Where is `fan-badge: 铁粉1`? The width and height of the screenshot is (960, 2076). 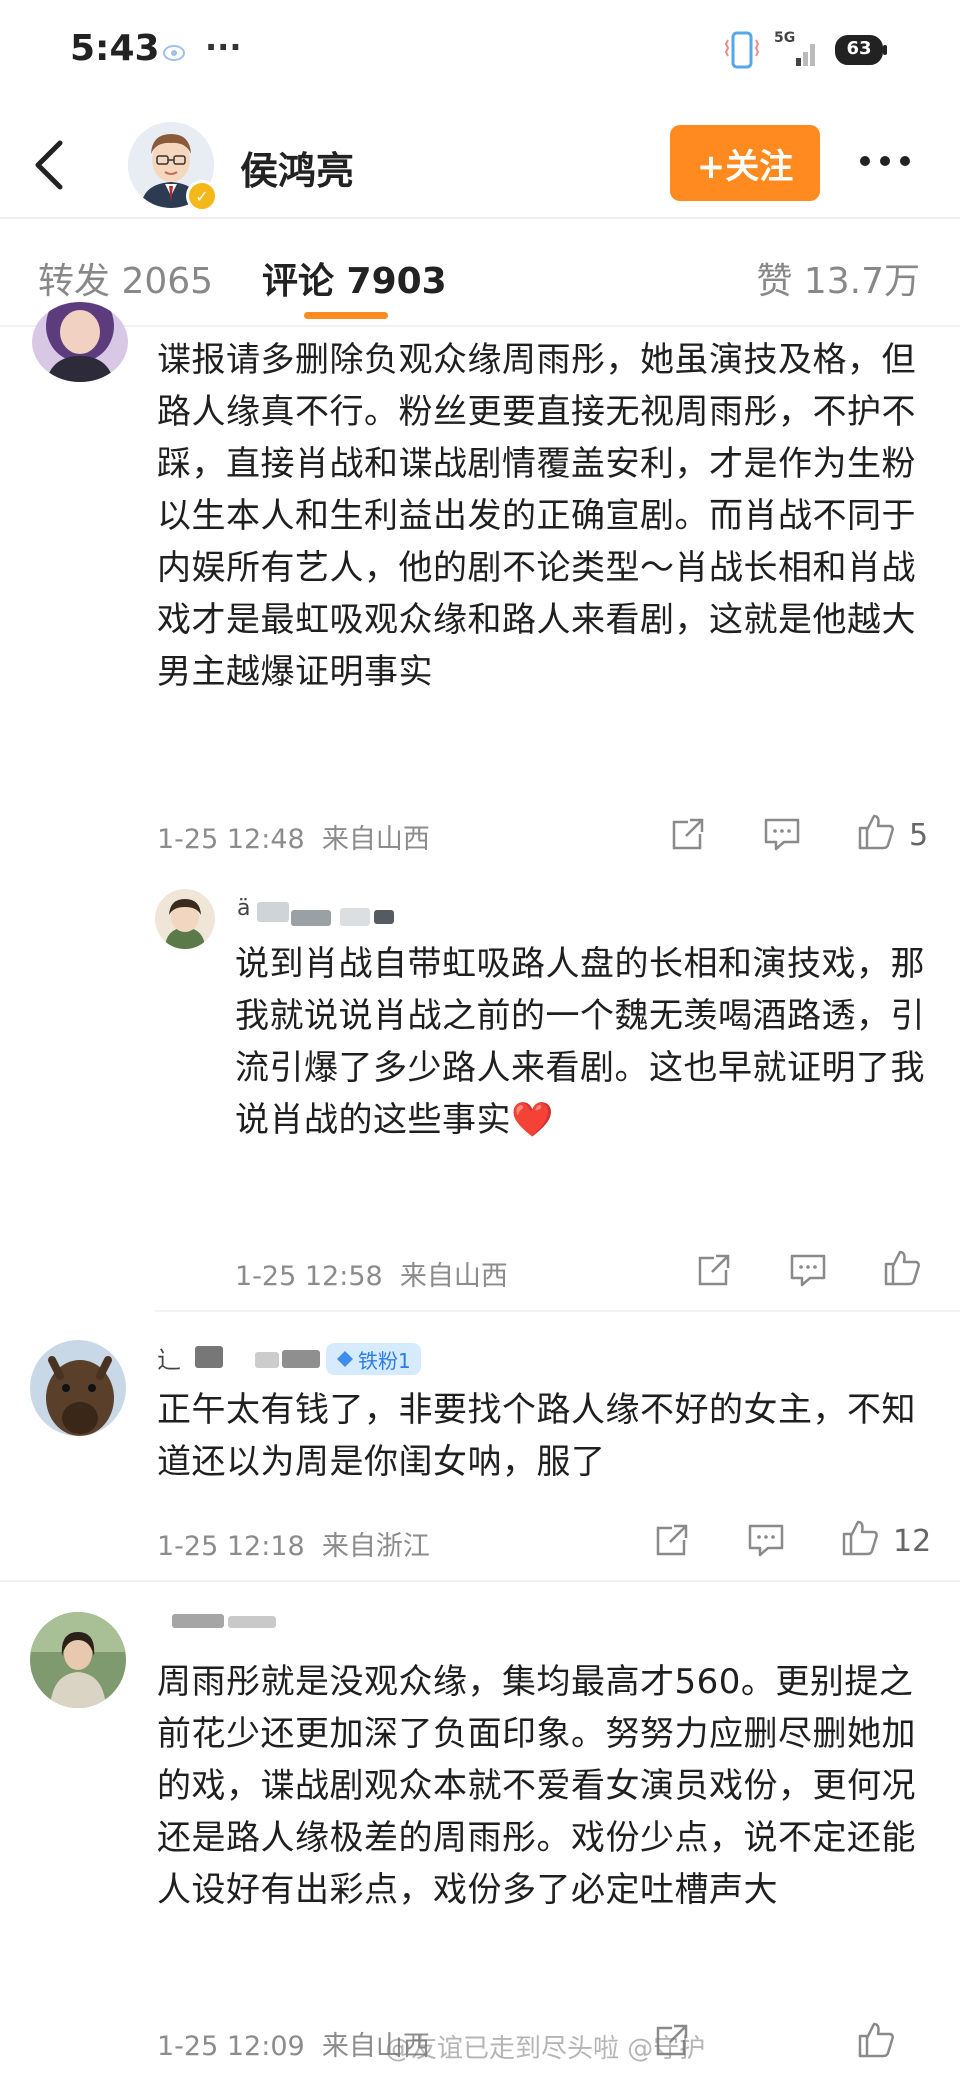
fan-badge: 铁粉1 is located at coordinates (373, 1359).